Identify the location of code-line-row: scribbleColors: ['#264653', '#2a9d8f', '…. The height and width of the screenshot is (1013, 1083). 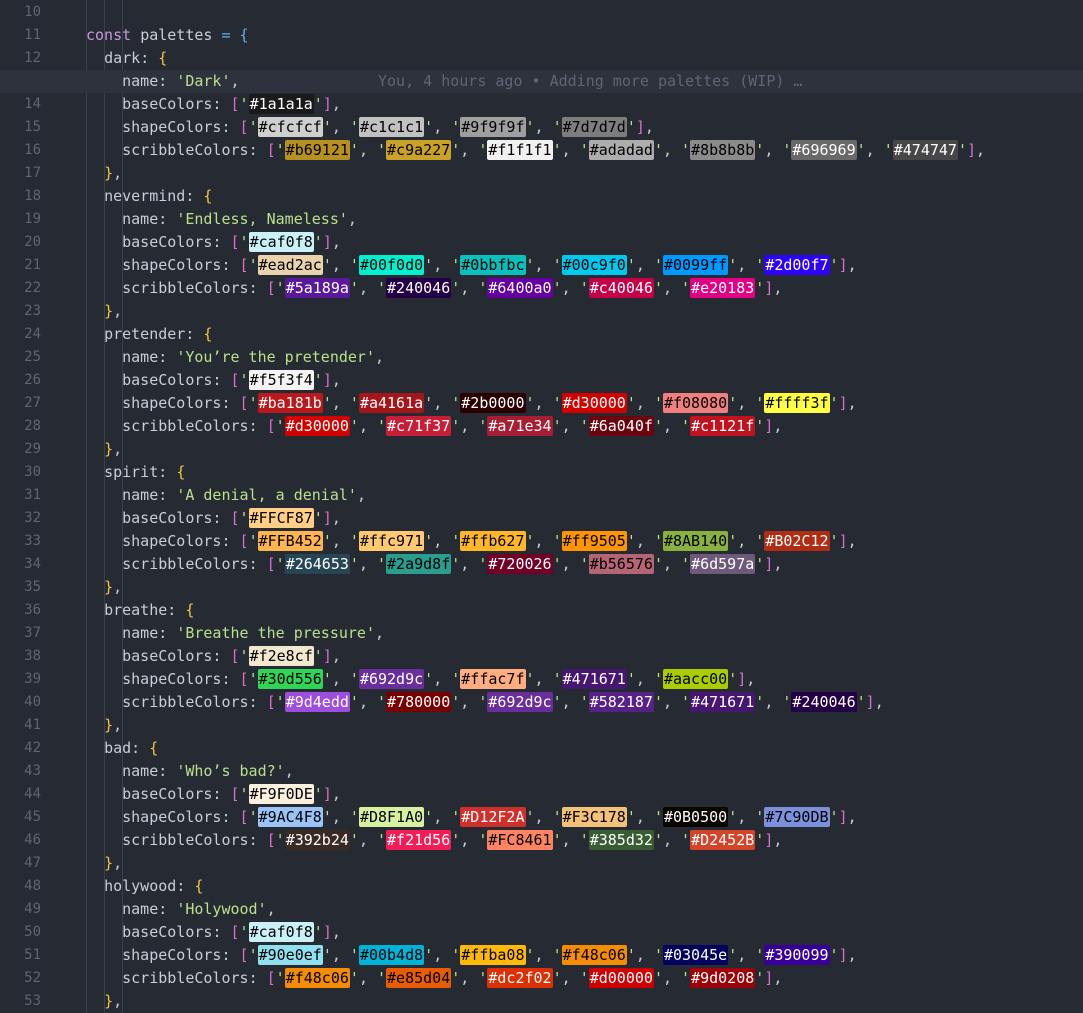
(576, 564).